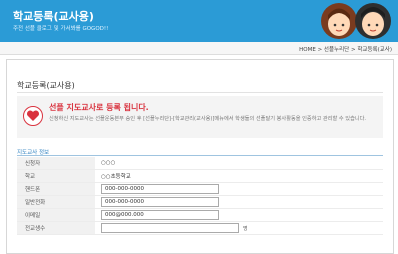  What do you see at coordinates (239, 163) in the screenshot?
I see `applicant-value: ○○○` at bounding box center [239, 163].